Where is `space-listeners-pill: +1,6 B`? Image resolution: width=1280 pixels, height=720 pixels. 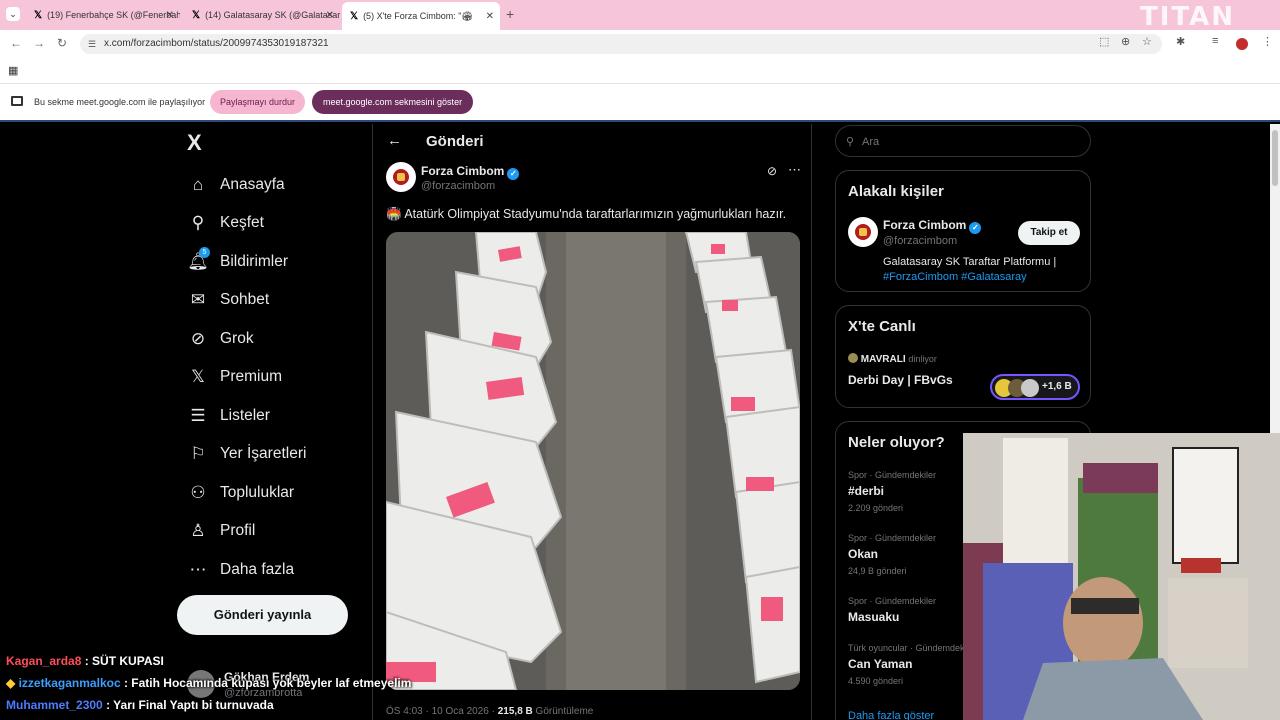
space-listeners-pill: +1,6 B is located at coordinates (1035, 387).